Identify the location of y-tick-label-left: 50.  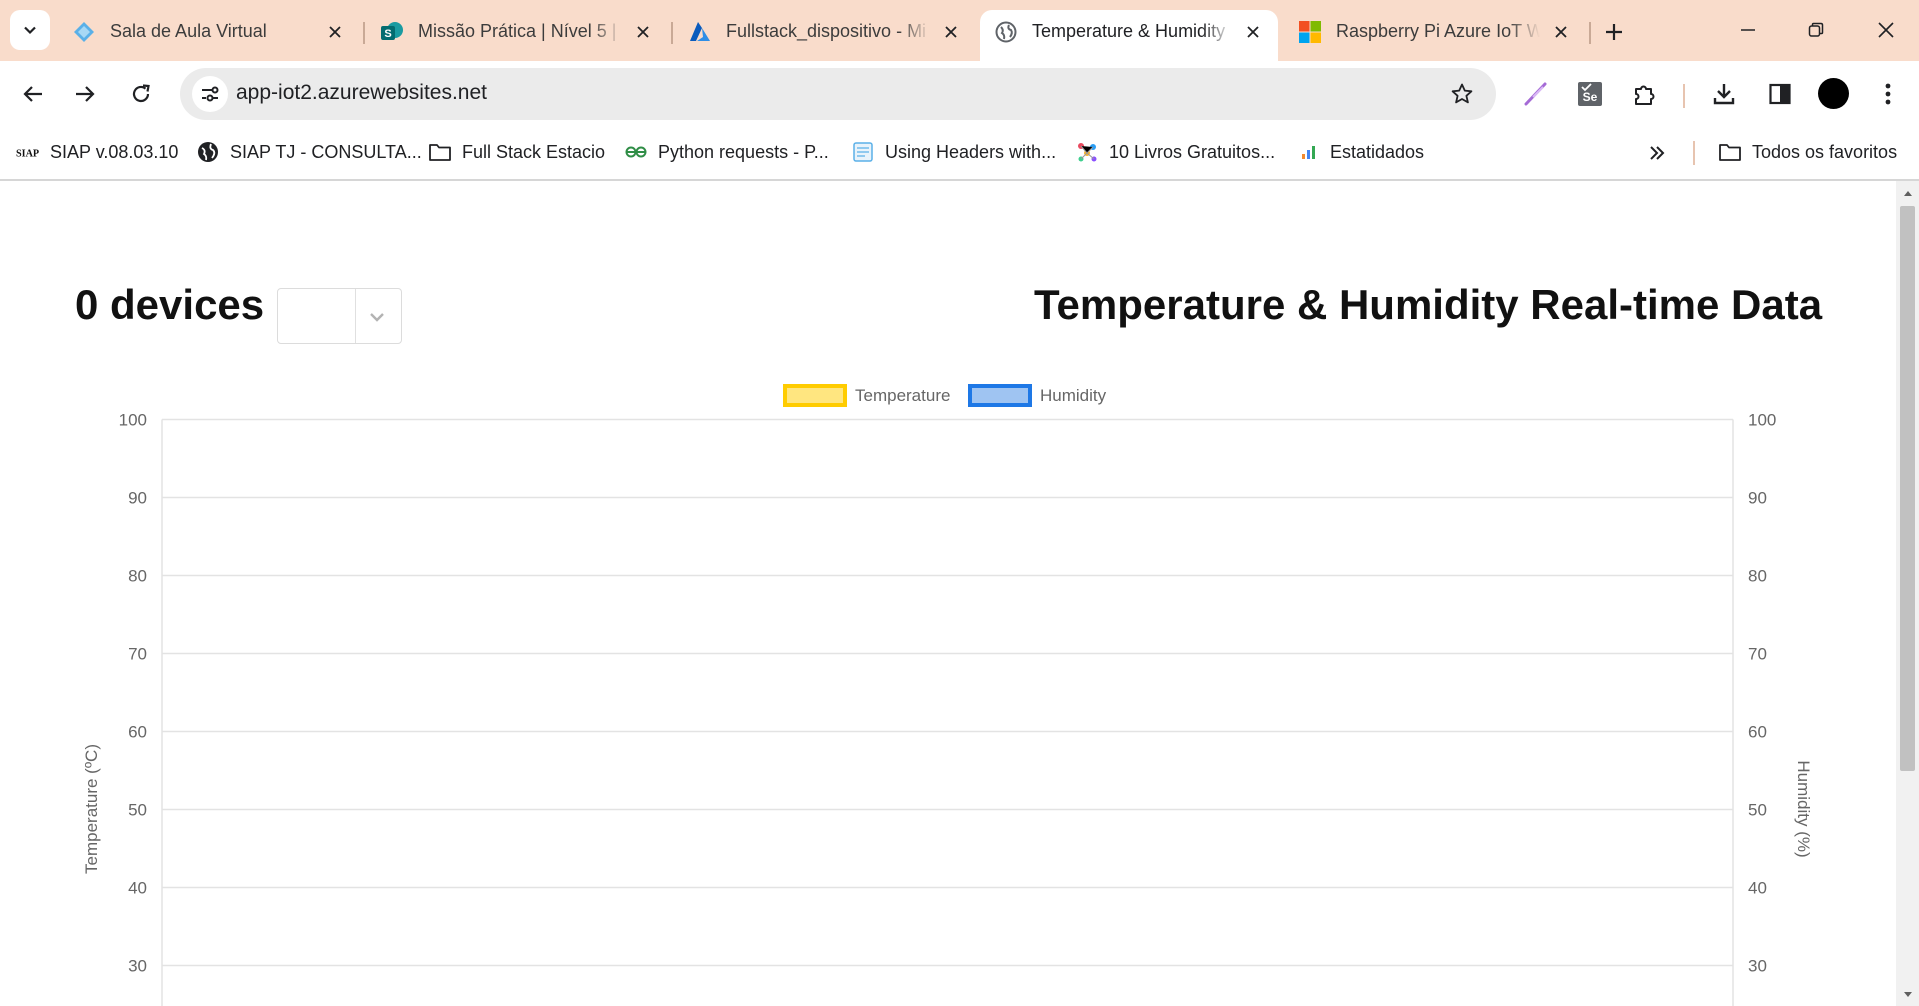
(137, 810).